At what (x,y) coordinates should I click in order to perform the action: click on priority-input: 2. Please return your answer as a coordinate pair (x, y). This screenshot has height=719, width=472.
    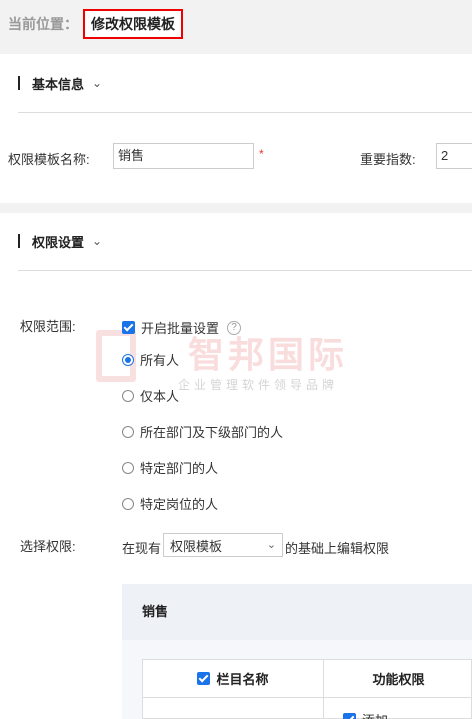
    Looking at the image, I should click on (454, 156).